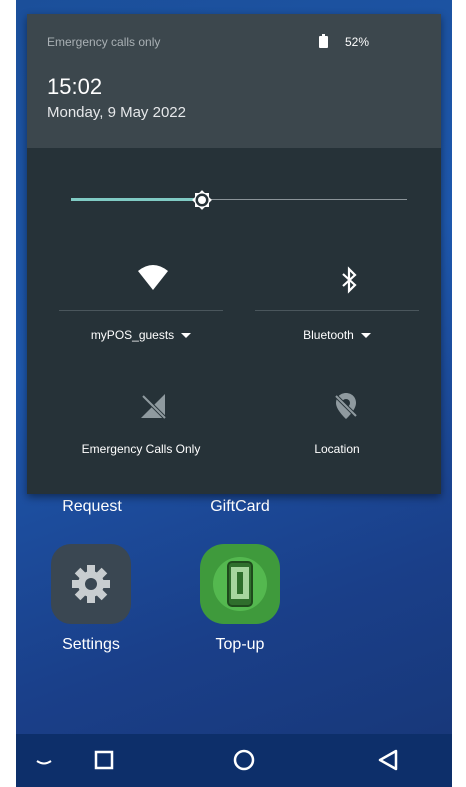 The image size is (466, 787). I want to click on recents-icon, so click(104, 760).